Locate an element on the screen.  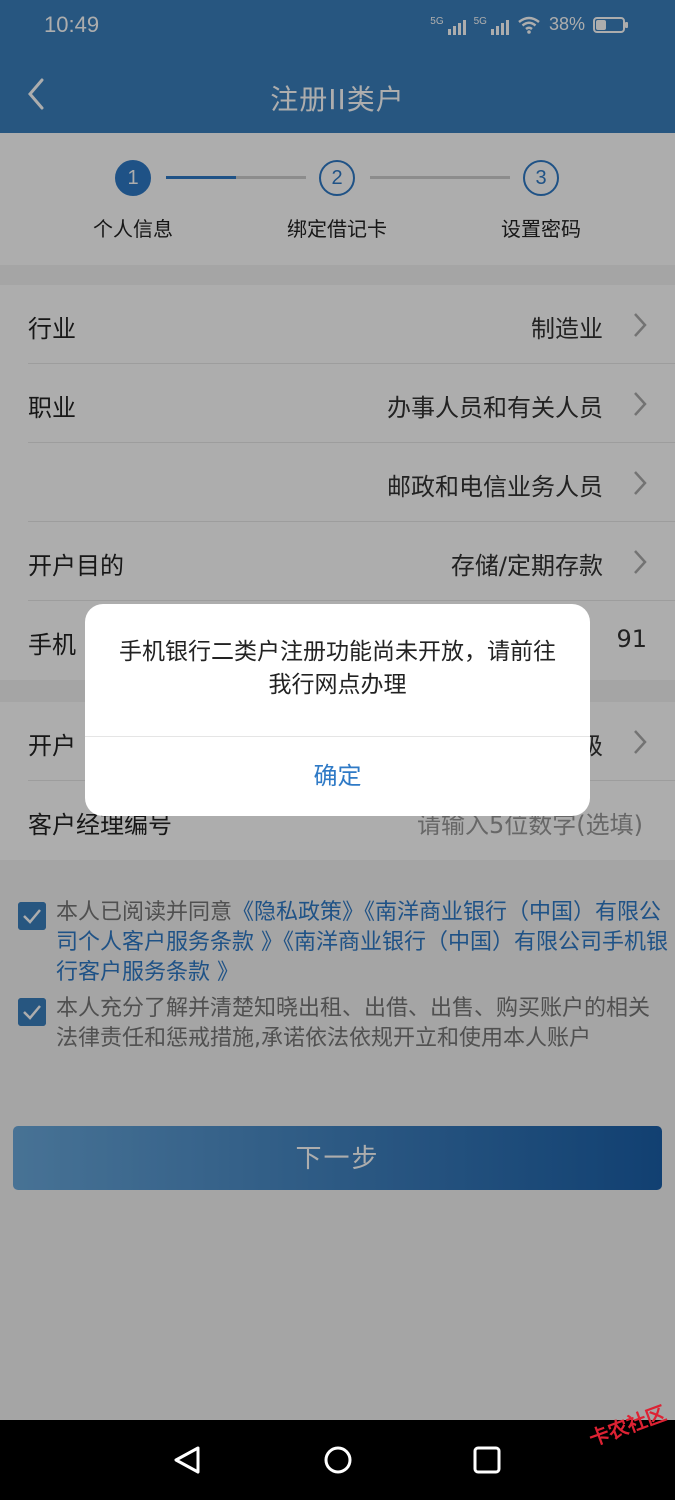
dialog-ok-button: 确定 is located at coordinates (337, 776).